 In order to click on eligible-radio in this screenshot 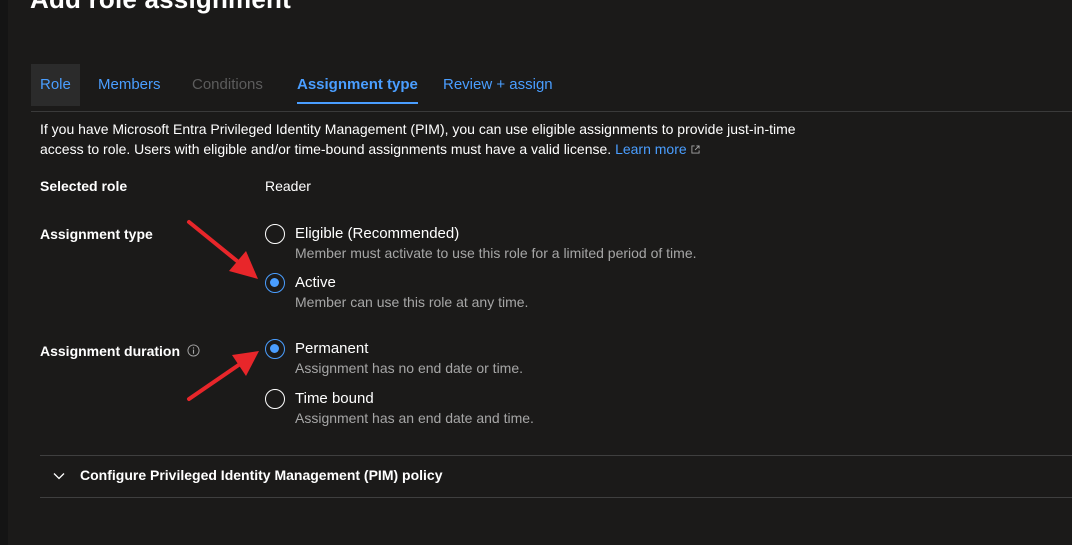, I will do `click(275, 234)`.